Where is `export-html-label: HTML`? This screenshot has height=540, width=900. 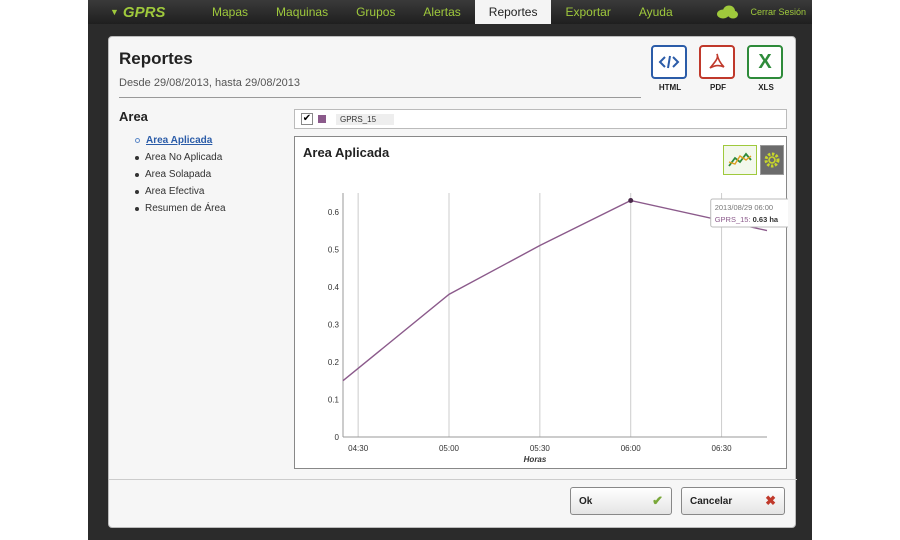
export-html-label: HTML is located at coordinates (670, 87).